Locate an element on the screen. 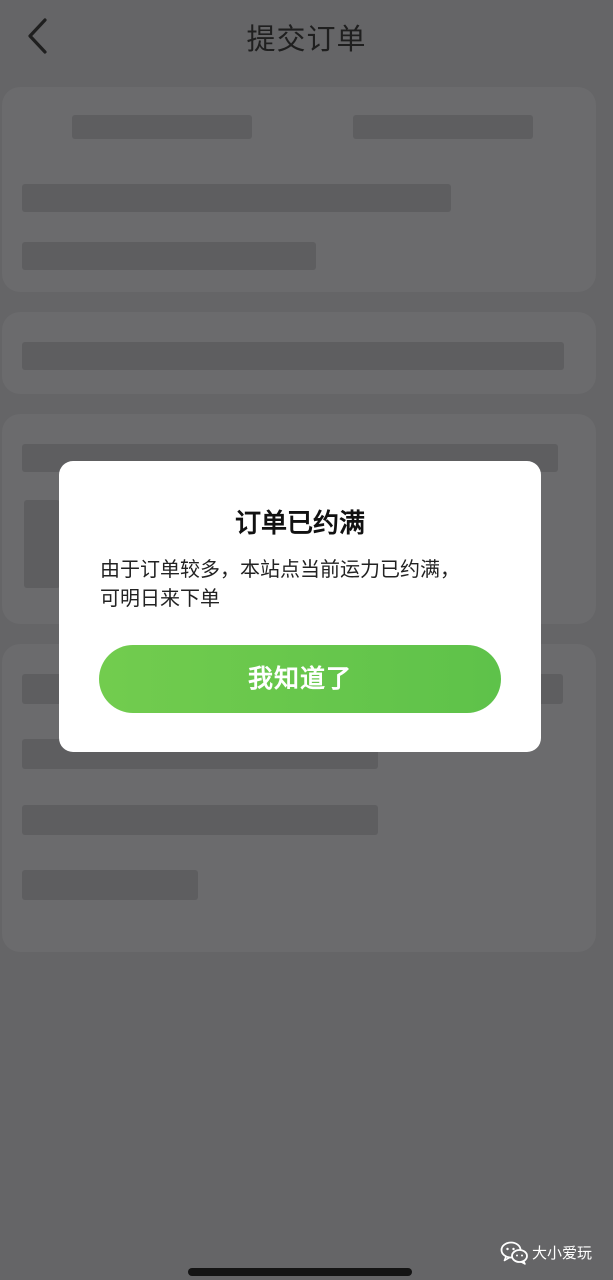  skeleton-card-time is located at coordinates (299, 353).